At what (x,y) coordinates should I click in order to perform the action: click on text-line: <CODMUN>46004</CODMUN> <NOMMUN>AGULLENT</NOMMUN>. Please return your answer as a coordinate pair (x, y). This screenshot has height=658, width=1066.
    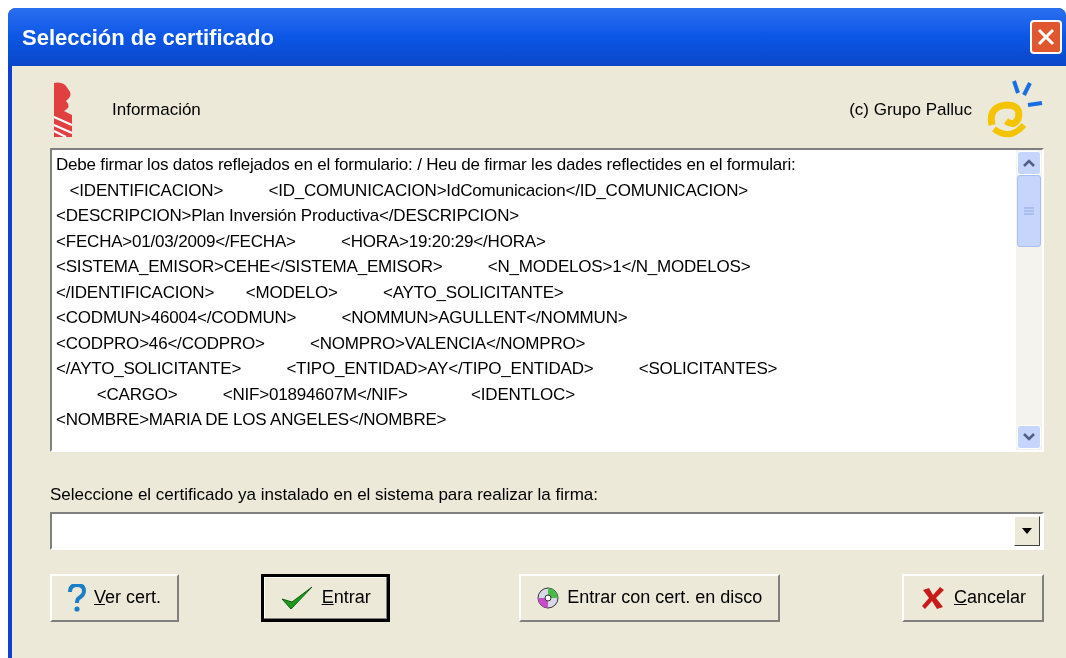
    Looking at the image, I should click on (342, 318).